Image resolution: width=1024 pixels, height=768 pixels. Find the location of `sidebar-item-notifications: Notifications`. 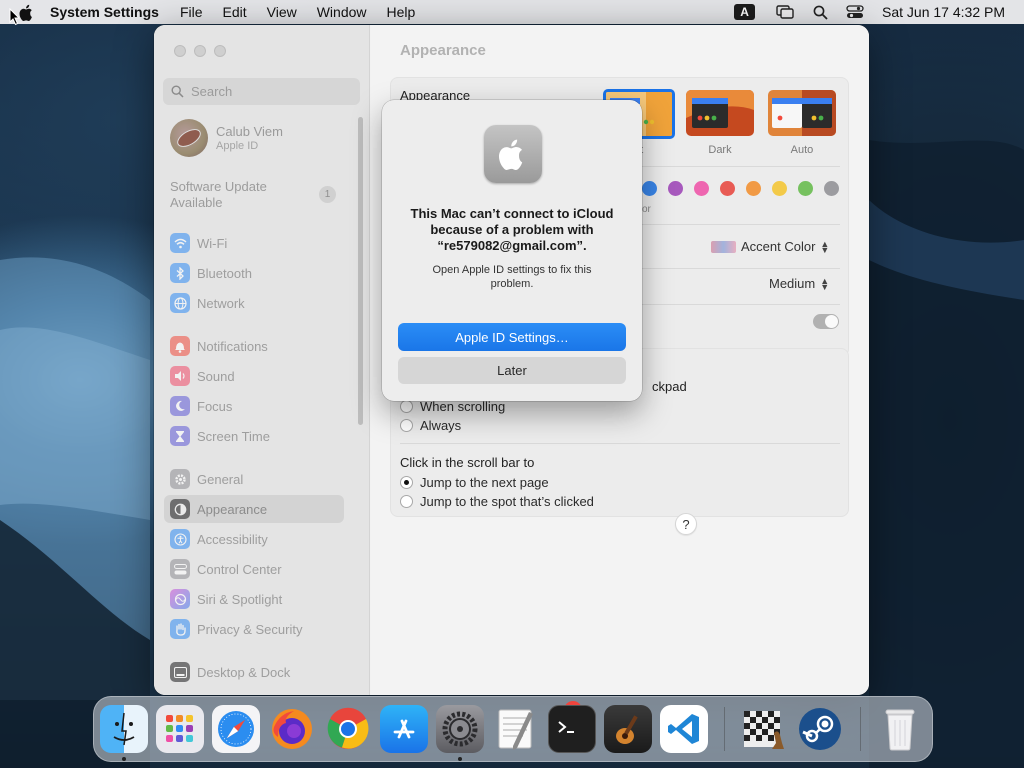

sidebar-item-notifications: Notifications is located at coordinates (254, 346).